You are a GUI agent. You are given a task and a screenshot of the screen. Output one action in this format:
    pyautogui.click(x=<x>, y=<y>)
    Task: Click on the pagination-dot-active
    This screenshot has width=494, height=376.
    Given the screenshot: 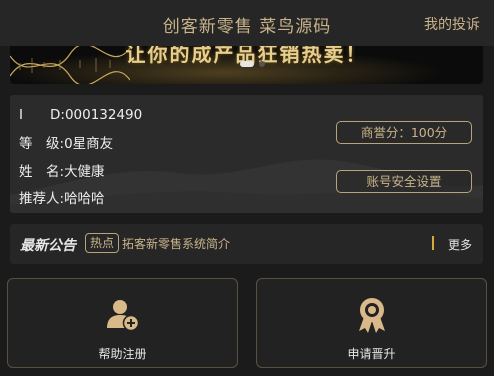 What is the action you would take?
    pyautogui.click(x=247, y=64)
    